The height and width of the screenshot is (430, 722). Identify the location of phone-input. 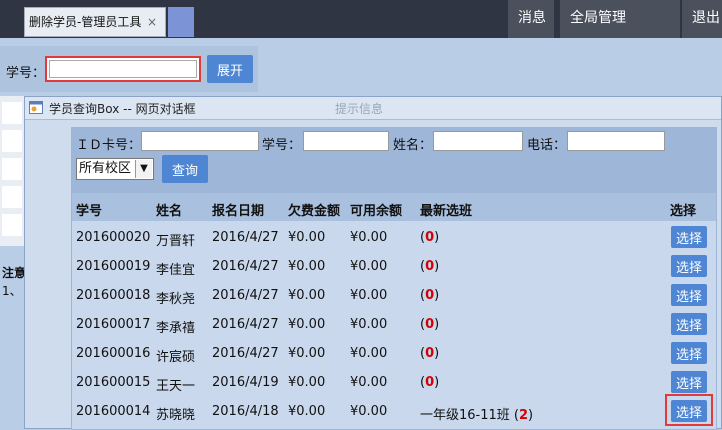
(616, 141).